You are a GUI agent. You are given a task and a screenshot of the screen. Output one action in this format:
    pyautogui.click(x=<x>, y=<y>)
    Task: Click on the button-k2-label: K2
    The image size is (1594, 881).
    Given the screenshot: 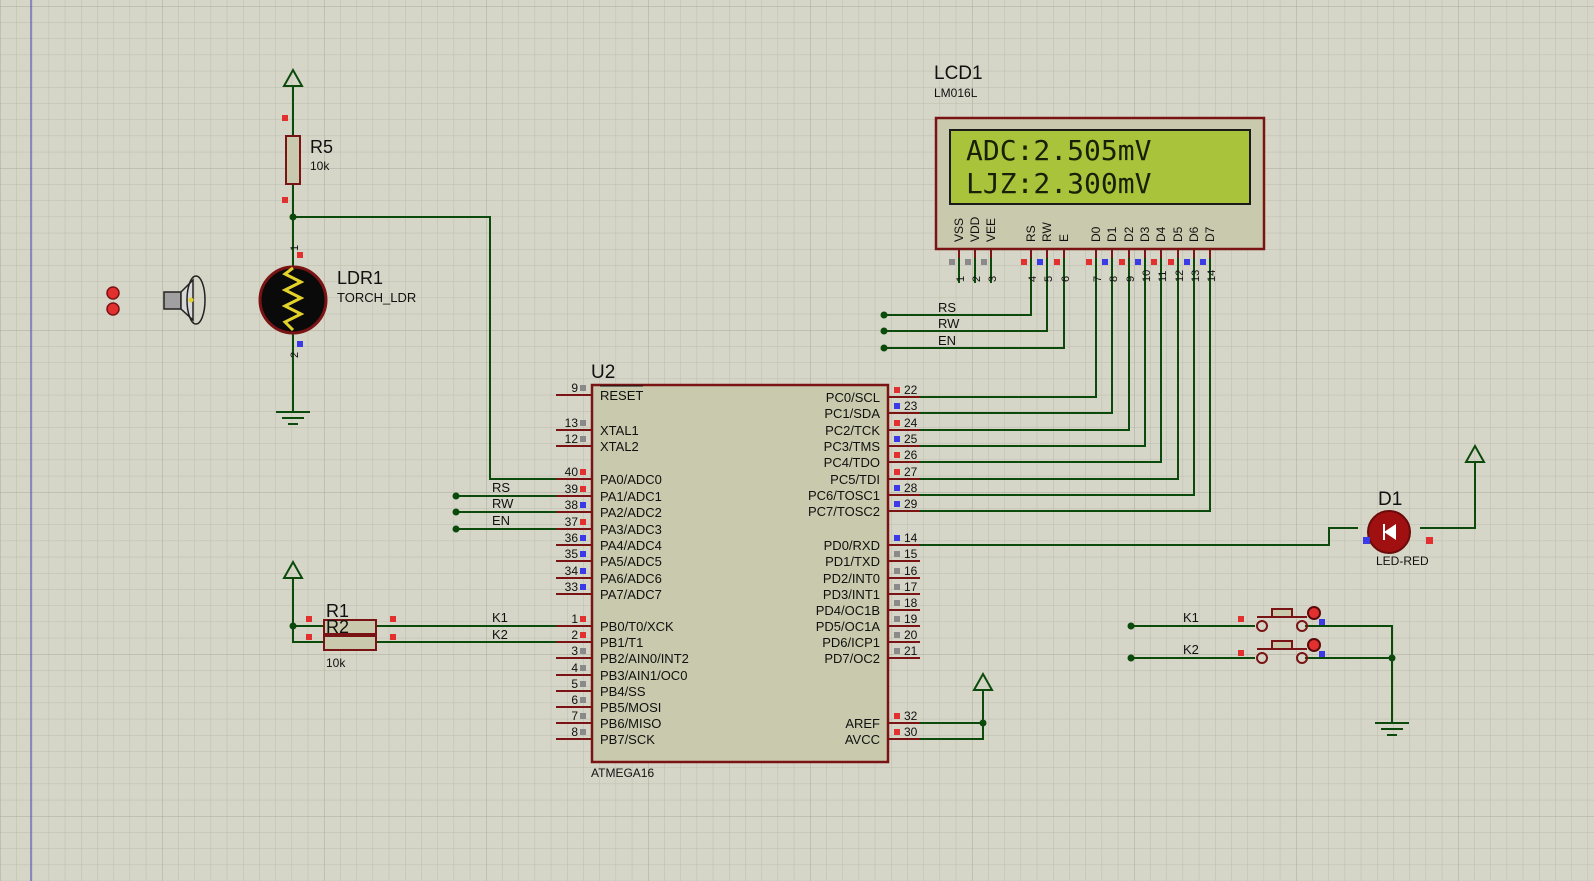 What is the action you would take?
    pyautogui.click(x=1191, y=649)
    